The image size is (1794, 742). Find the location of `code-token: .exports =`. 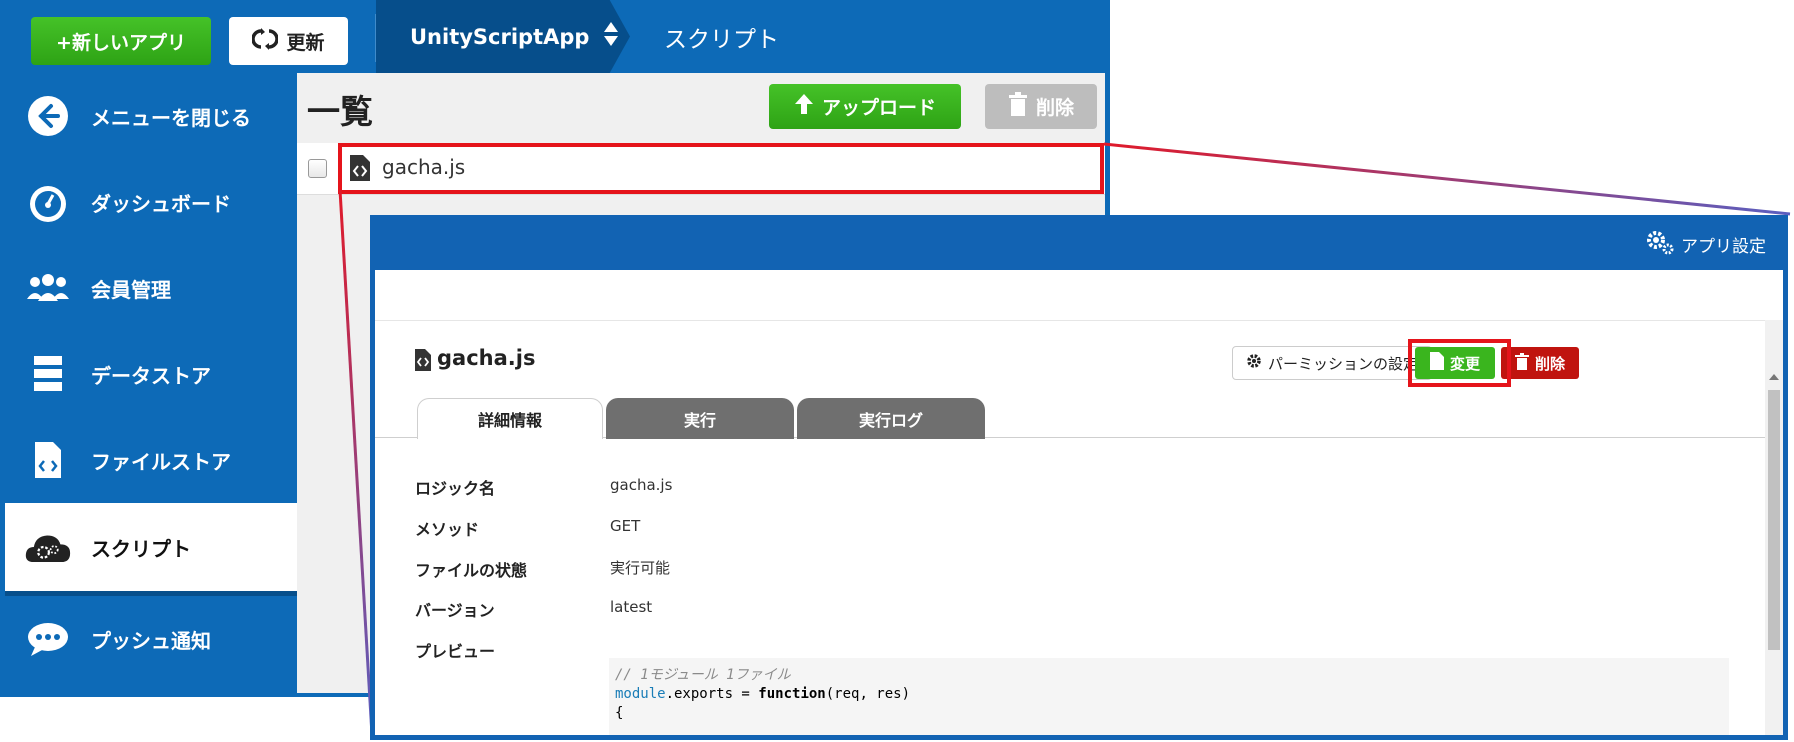

code-token: .exports = is located at coordinates (712, 694).